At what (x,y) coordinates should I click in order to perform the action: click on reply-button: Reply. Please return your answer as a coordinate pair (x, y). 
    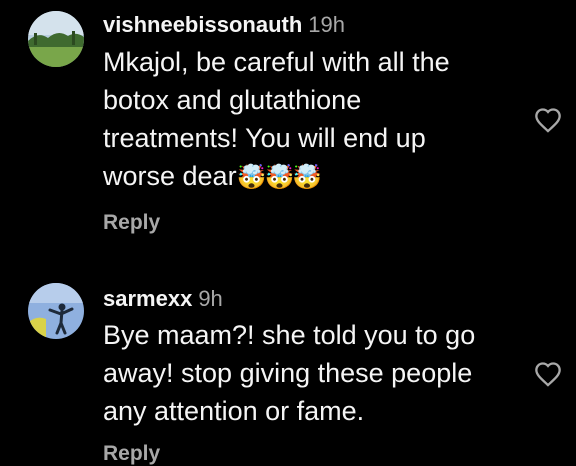
    Looking at the image, I should click on (131, 454).